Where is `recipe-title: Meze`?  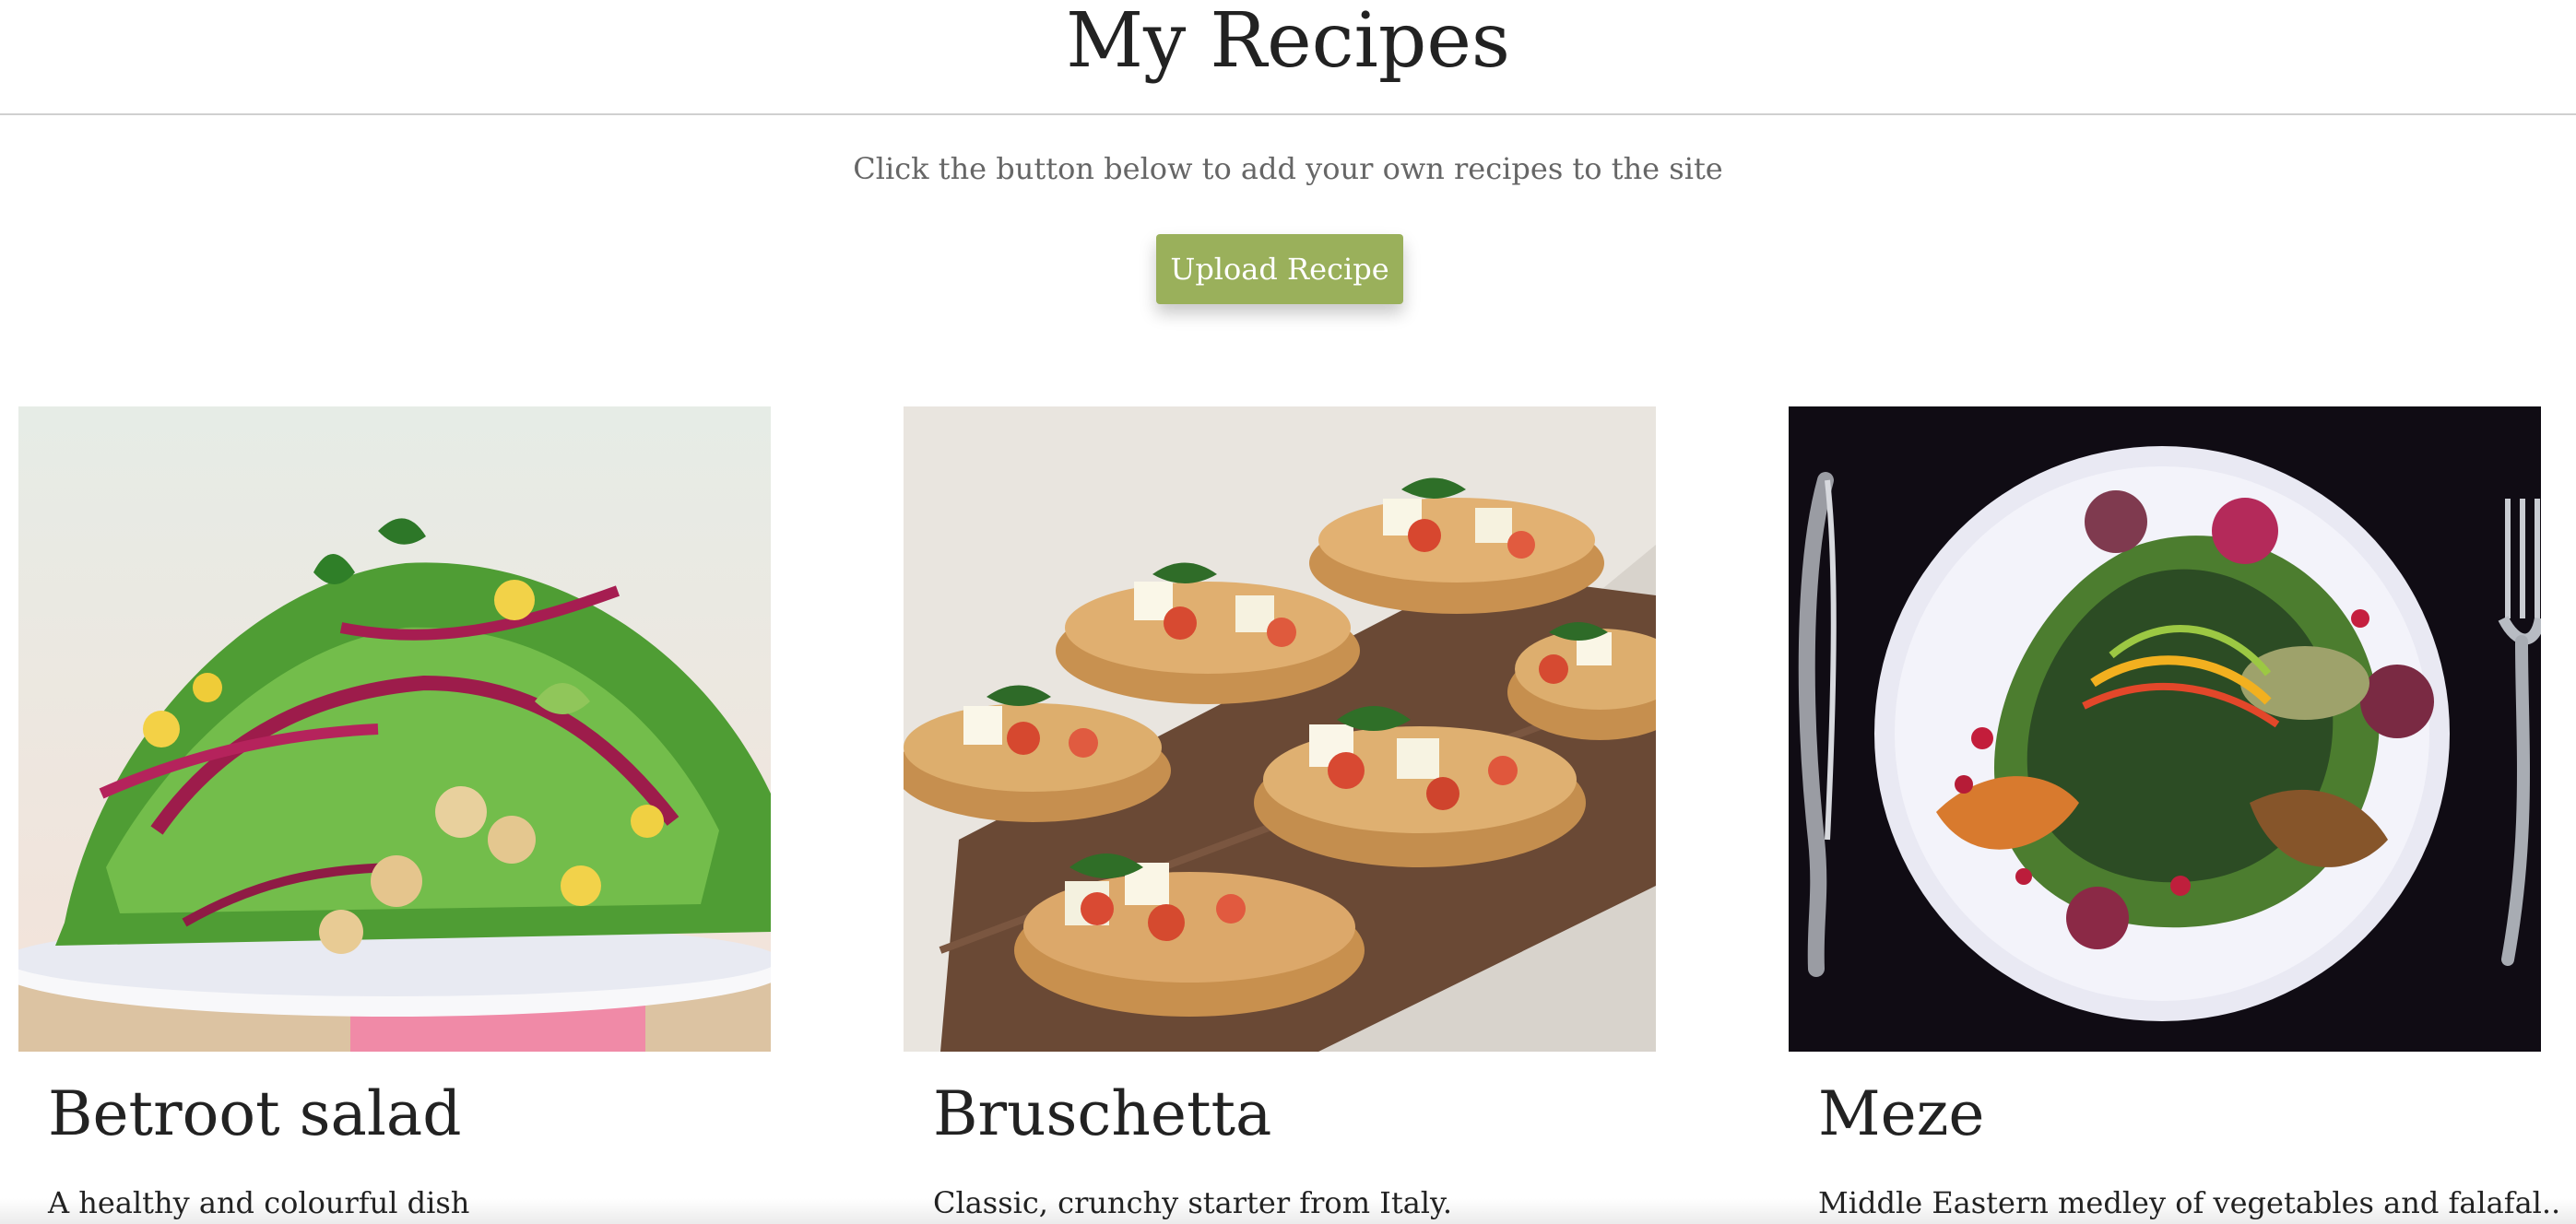
recipe-title: Meze is located at coordinates (2168, 1114).